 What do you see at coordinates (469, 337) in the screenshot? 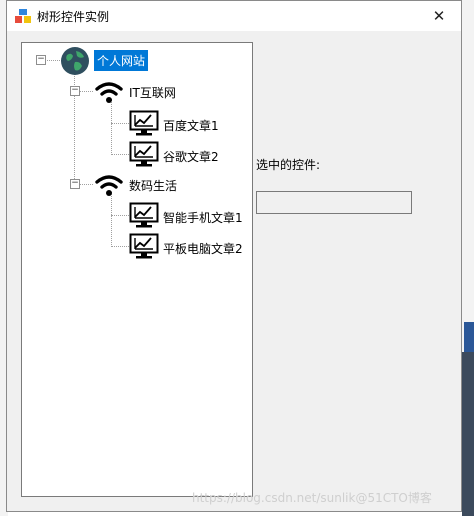
I see `background-editor-tab` at bounding box center [469, 337].